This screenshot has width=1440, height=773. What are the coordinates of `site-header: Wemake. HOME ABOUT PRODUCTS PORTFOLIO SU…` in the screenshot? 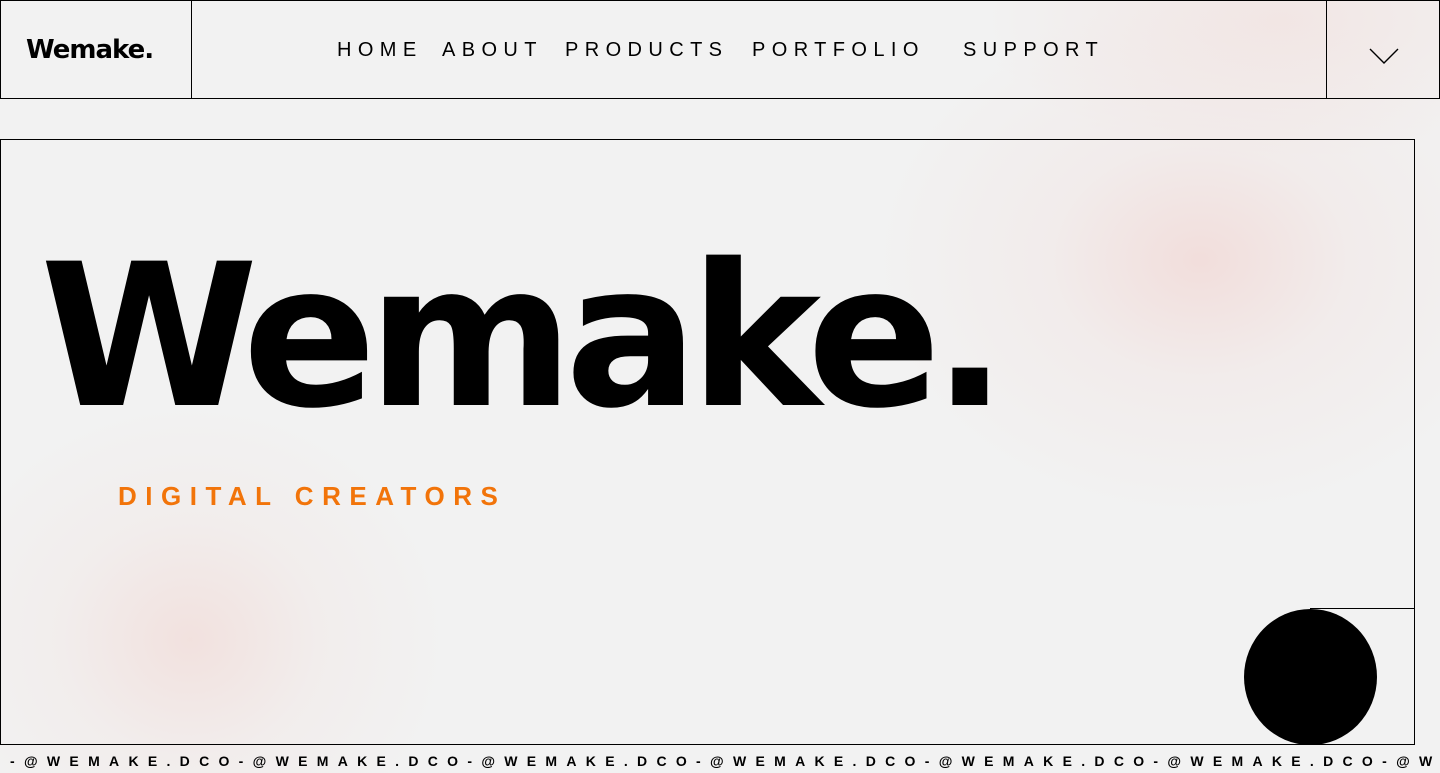 It's located at (720, 49).